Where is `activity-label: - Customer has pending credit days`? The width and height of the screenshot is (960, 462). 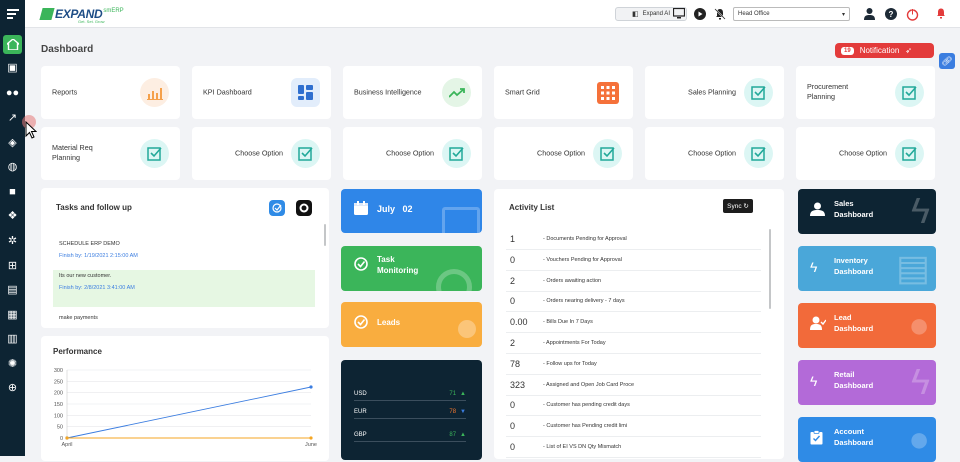
activity-label: - Customer has pending credit days is located at coordinates (586, 405).